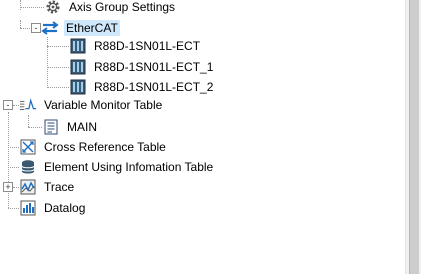 The image size is (421, 274). Describe the element at coordinates (36, 28) in the screenshot. I see `tree-expander-ethercat: -` at that location.